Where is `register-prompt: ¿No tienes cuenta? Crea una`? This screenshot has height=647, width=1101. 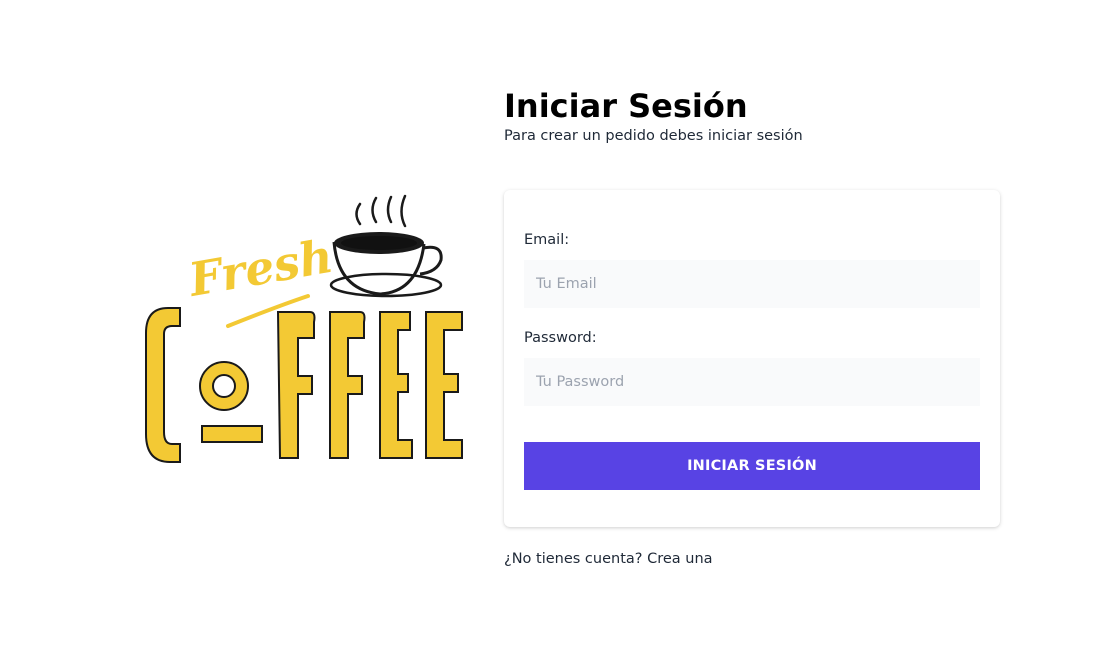
register-prompt: ¿No tienes cuenta? Crea una is located at coordinates (752, 559).